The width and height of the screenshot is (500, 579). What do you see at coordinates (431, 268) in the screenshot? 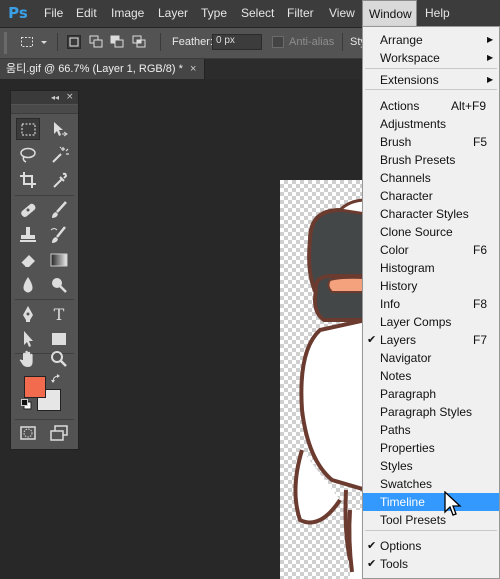
I see `menu-item-histogram: Histogram` at bounding box center [431, 268].